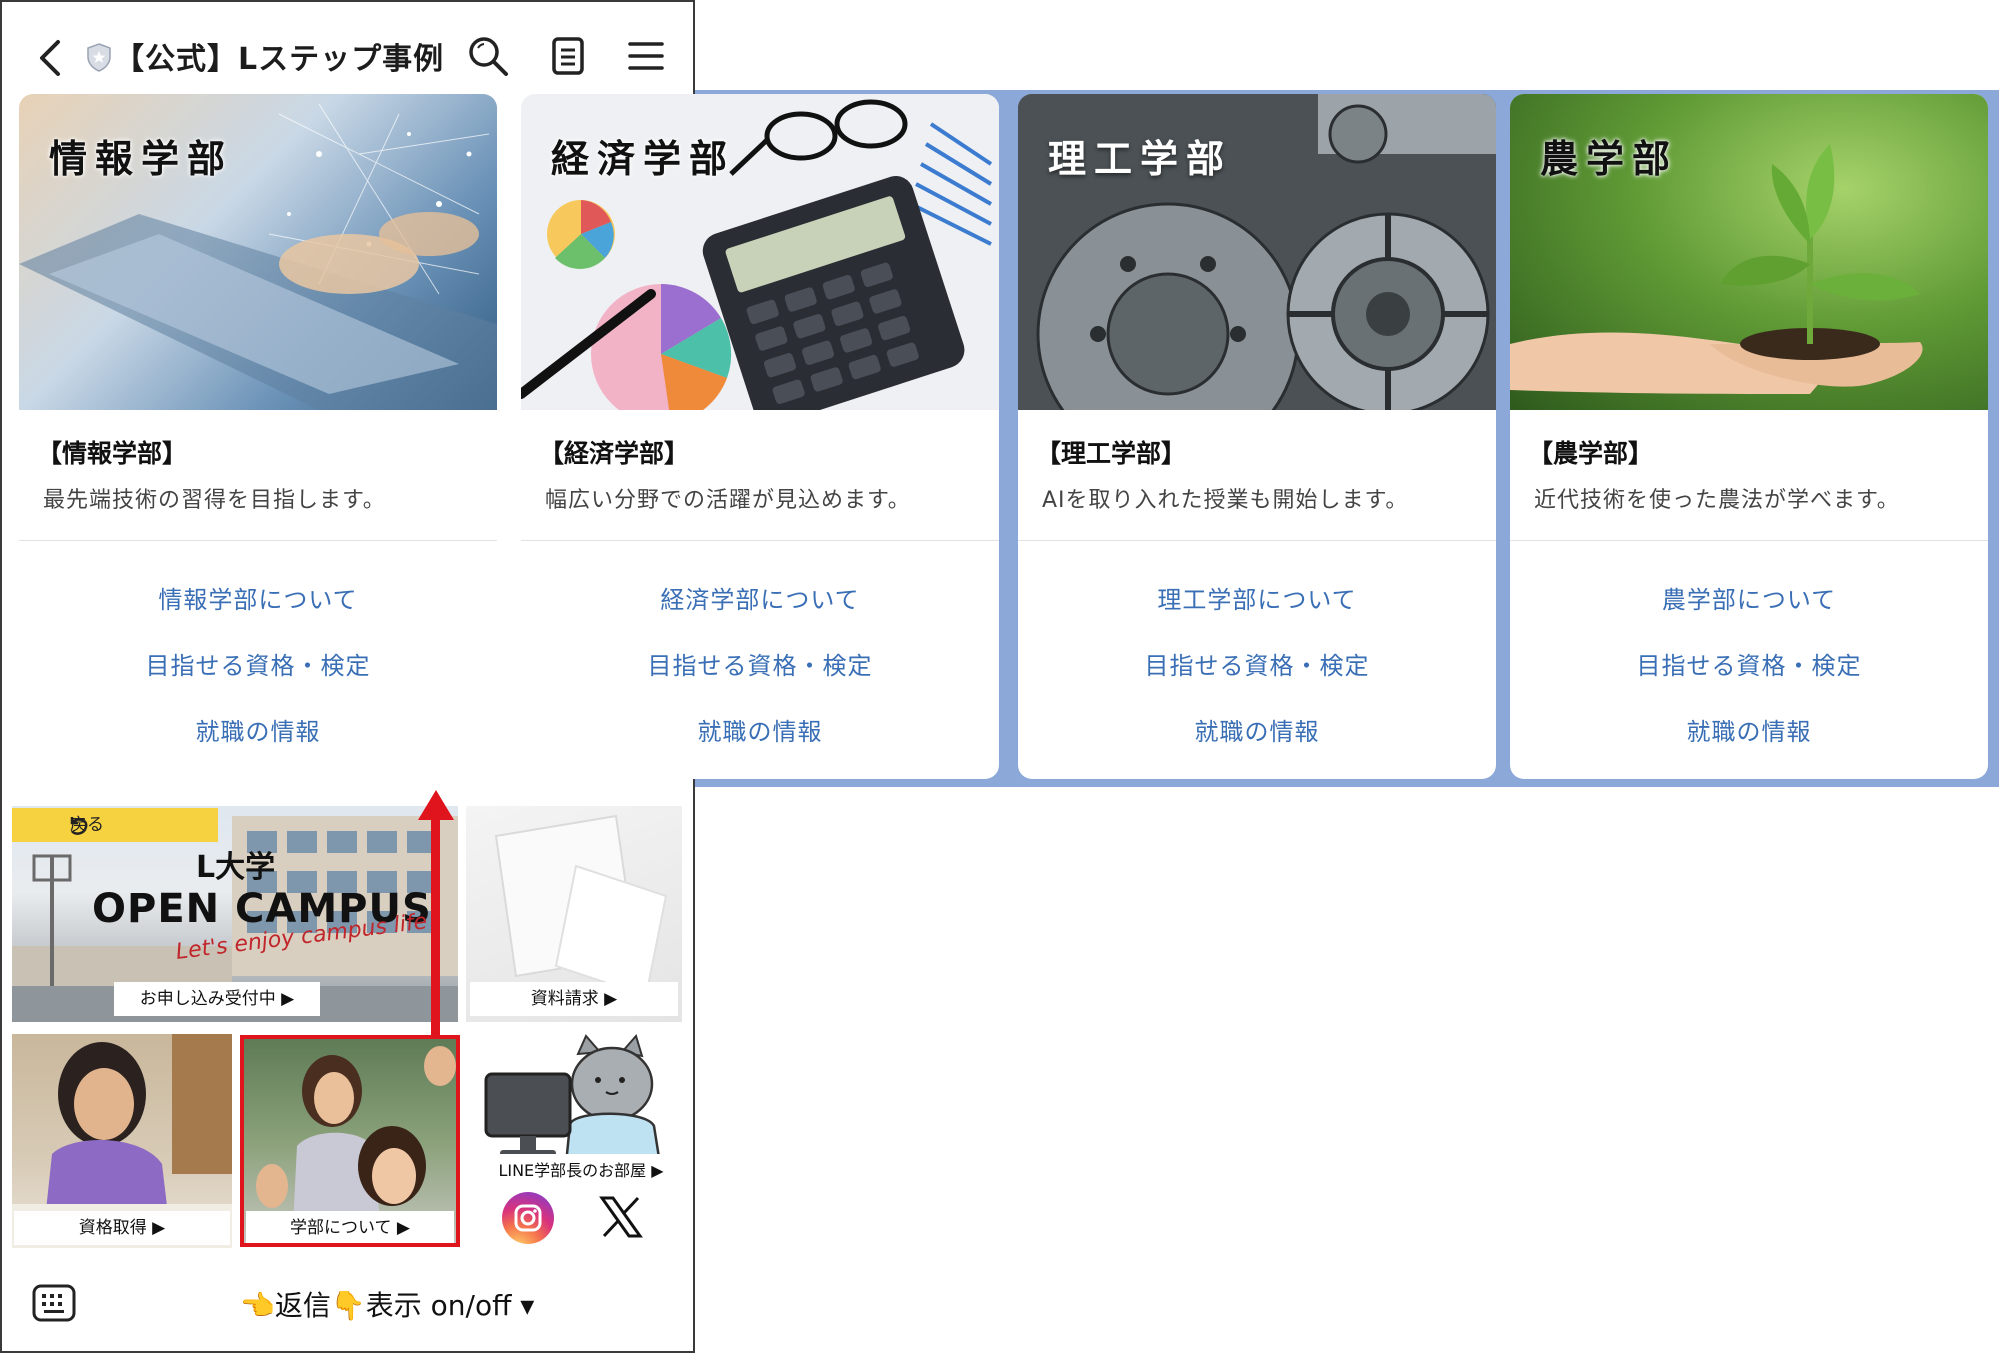 The image size is (1999, 1355). I want to click on link-about-faculty: 理工学部について, so click(1257, 597).